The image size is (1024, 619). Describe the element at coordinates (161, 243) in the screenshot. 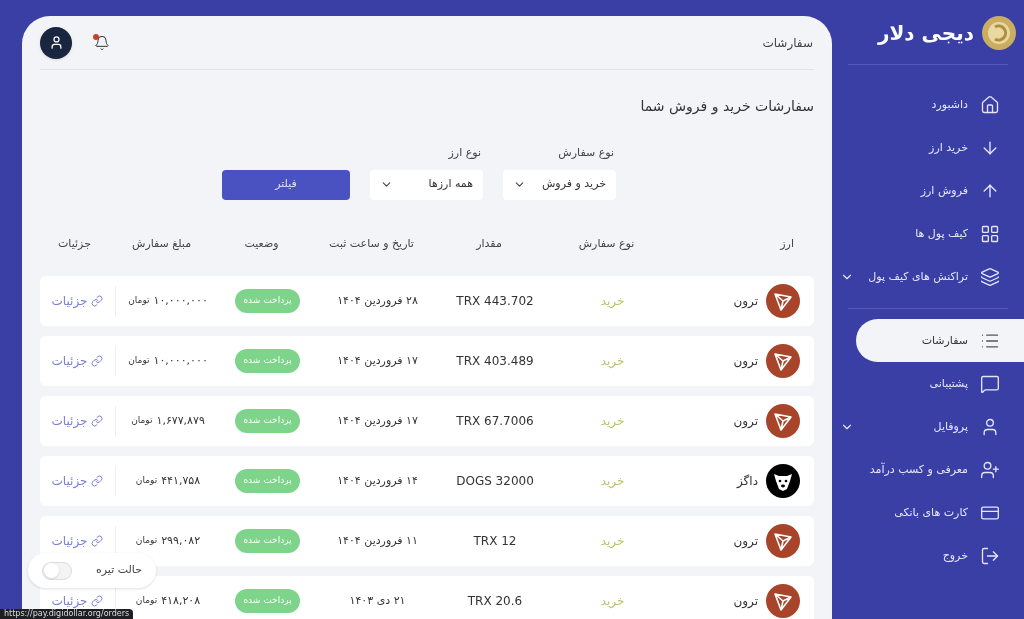

I see `column-header: مبلغ سفارش` at that location.